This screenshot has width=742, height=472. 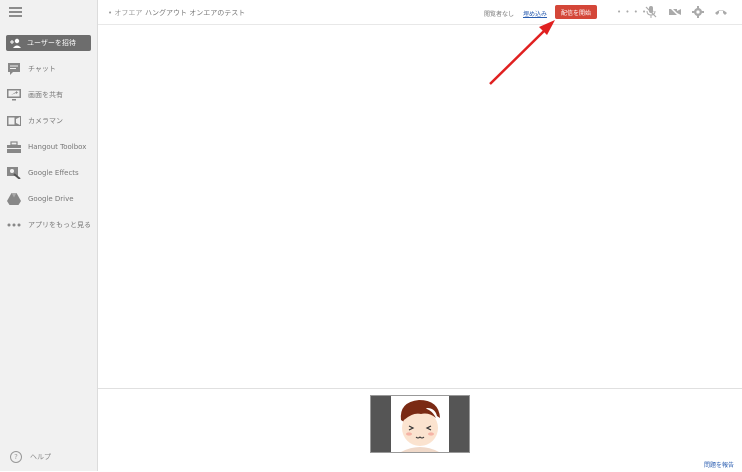 I want to click on drive-icon, so click(x=14, y=199).